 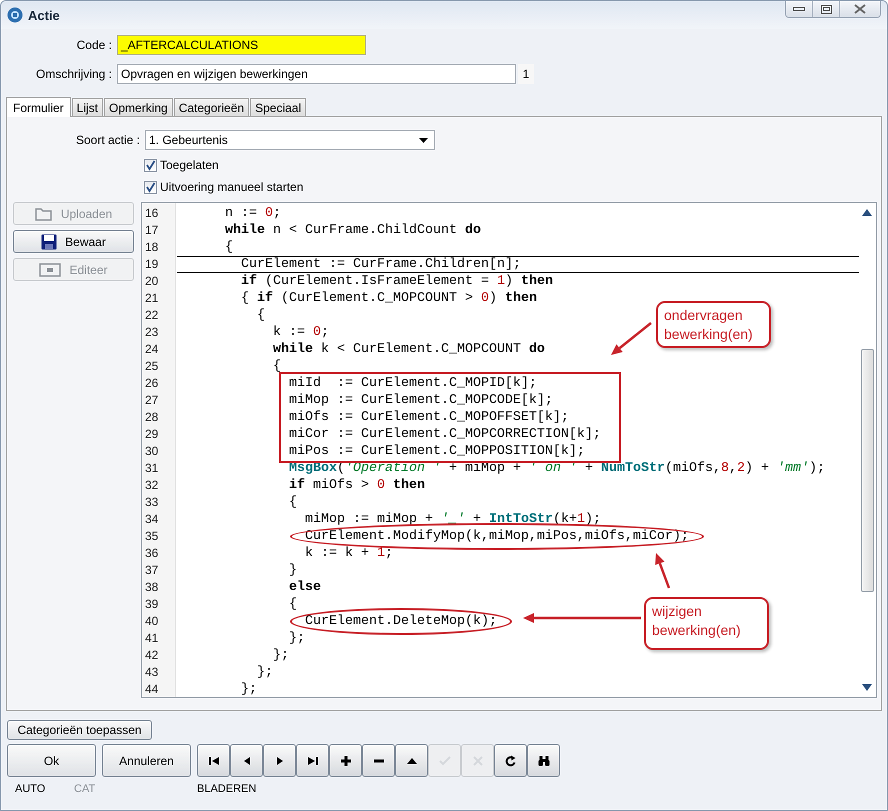 What do you see at coordinates (381, 264) in the screenshot?
I see `code-line: CurElement := CurFrame.Children[n];` at bounding box center [381, 264].